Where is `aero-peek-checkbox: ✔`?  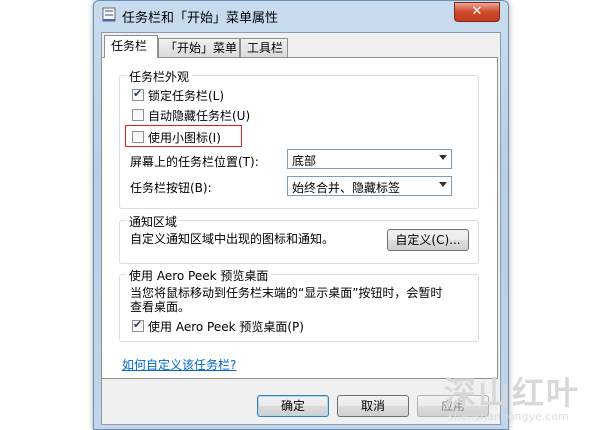
aero-peek-checkbox: ✔ is located at coordinates (138, 325).